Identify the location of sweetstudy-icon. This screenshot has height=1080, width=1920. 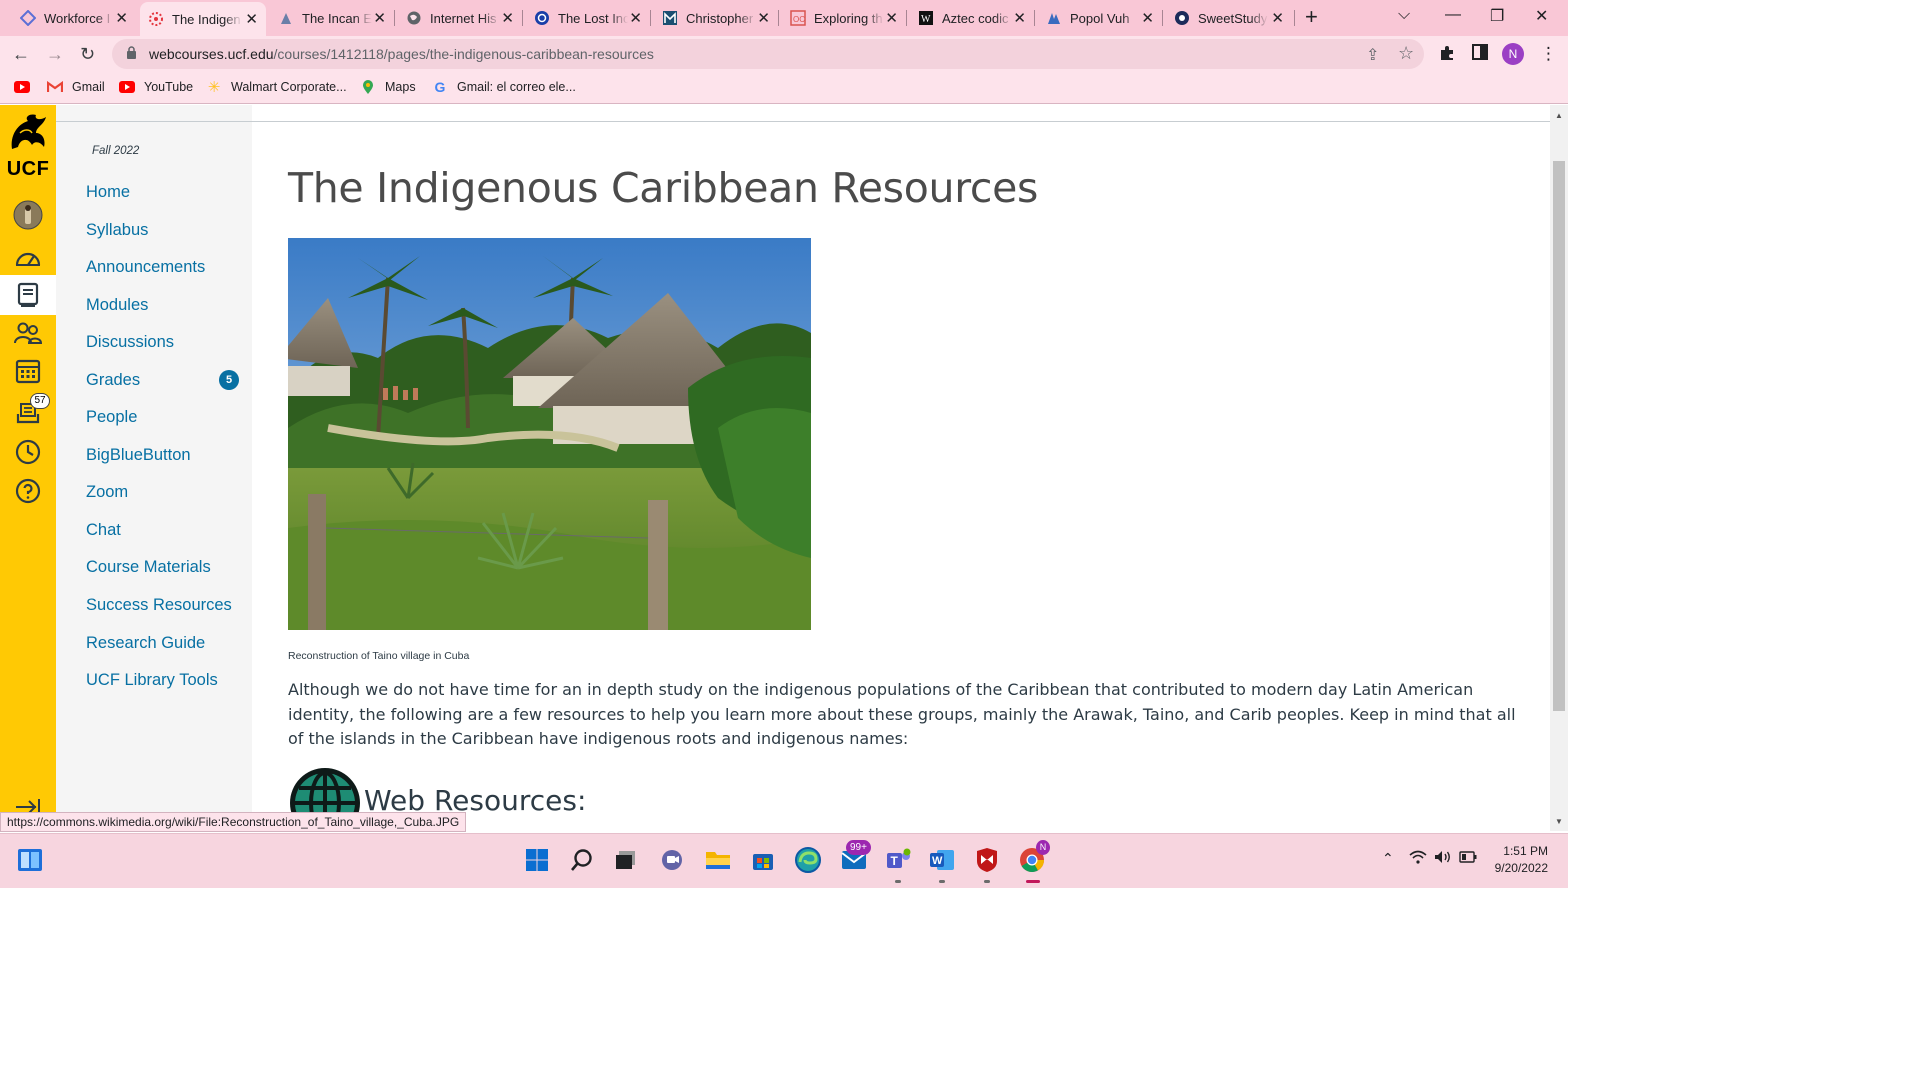
(1182, 18).